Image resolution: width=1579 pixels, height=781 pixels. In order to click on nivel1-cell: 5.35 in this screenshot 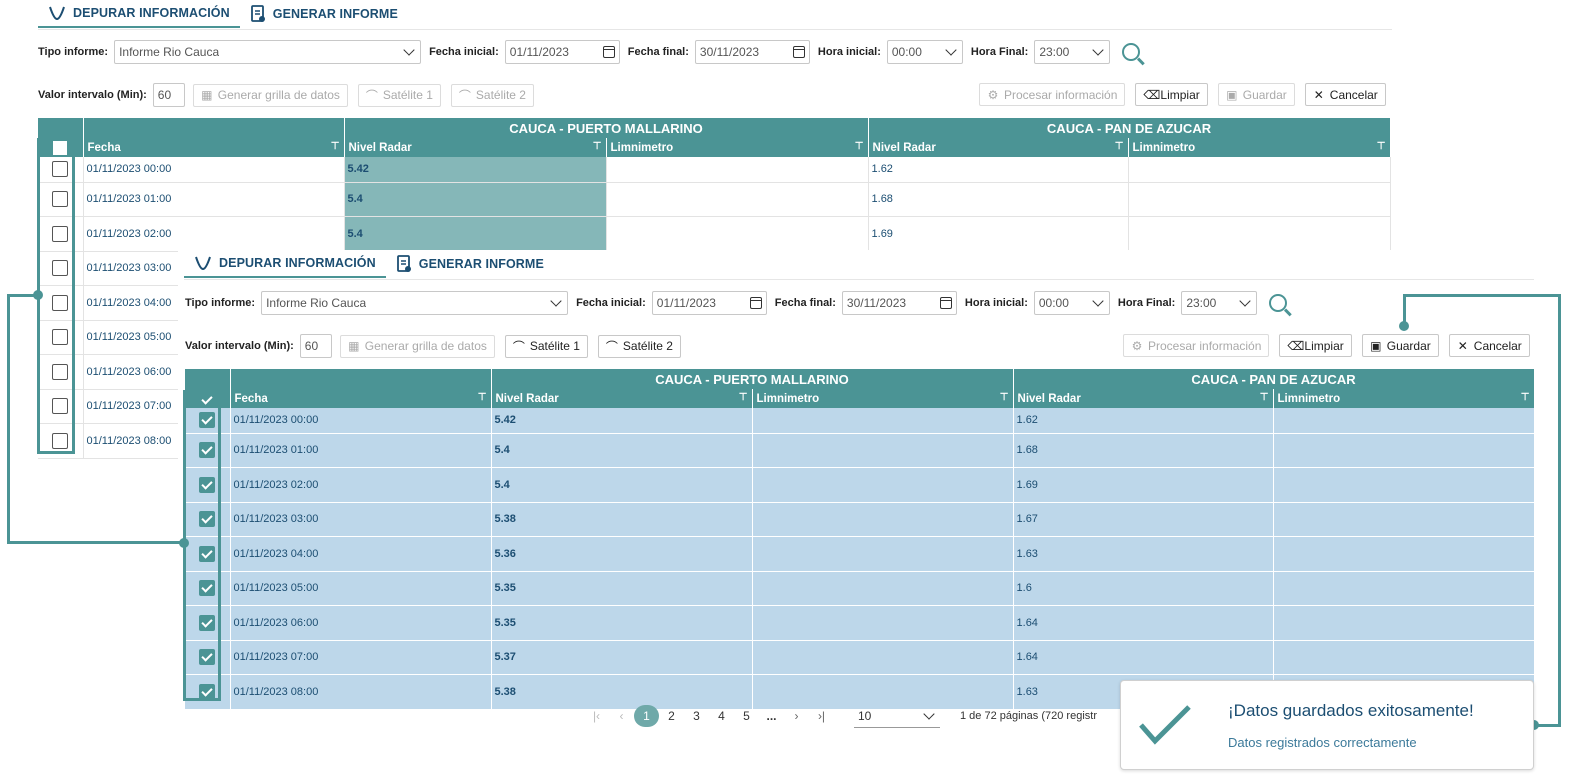, I will do `click(622, 588)`.